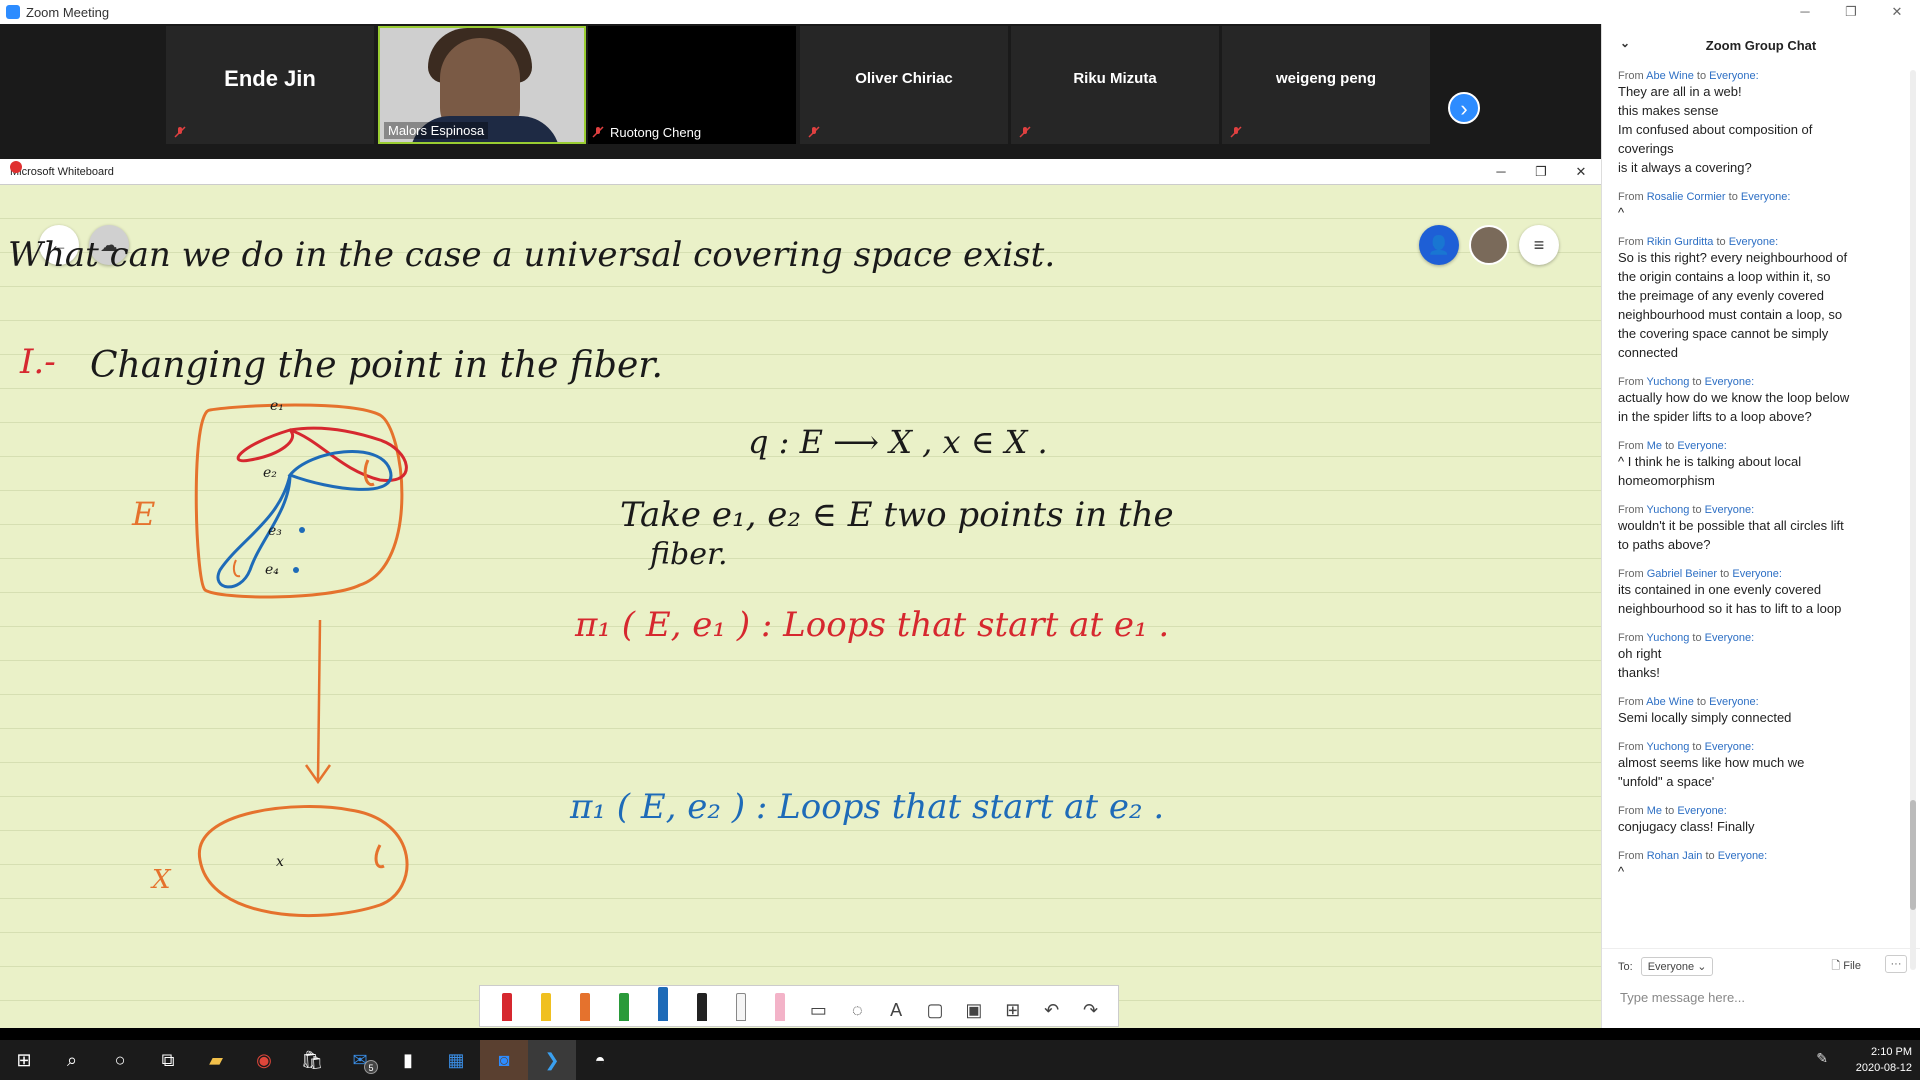 This screenshot has height=1080, width=1920. What do you see at coordinates (1052, 1006) in the screenshot?
I see `undo-icon: ↶` at bounding box center [1052, 1006].